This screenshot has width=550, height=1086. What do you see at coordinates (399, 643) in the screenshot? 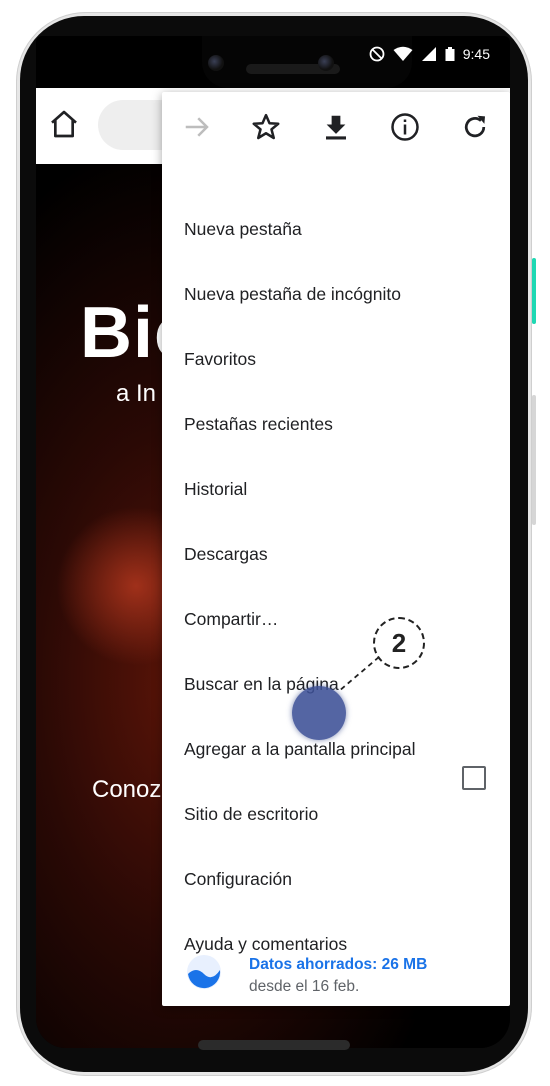
I see `tutorial-step-badge: 2` at bounding box center [399, 643].